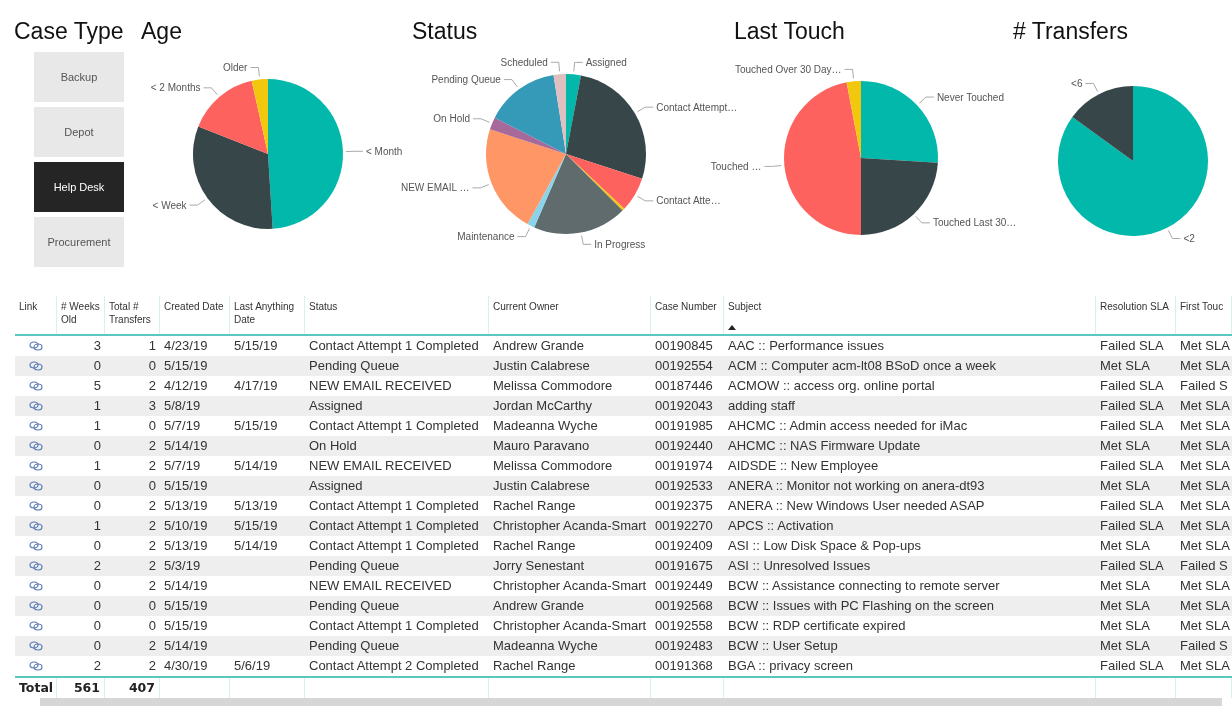 This screenshot has width=1232, height=706. I want to click on status-cell-text: On Hold, so click(333, 446).